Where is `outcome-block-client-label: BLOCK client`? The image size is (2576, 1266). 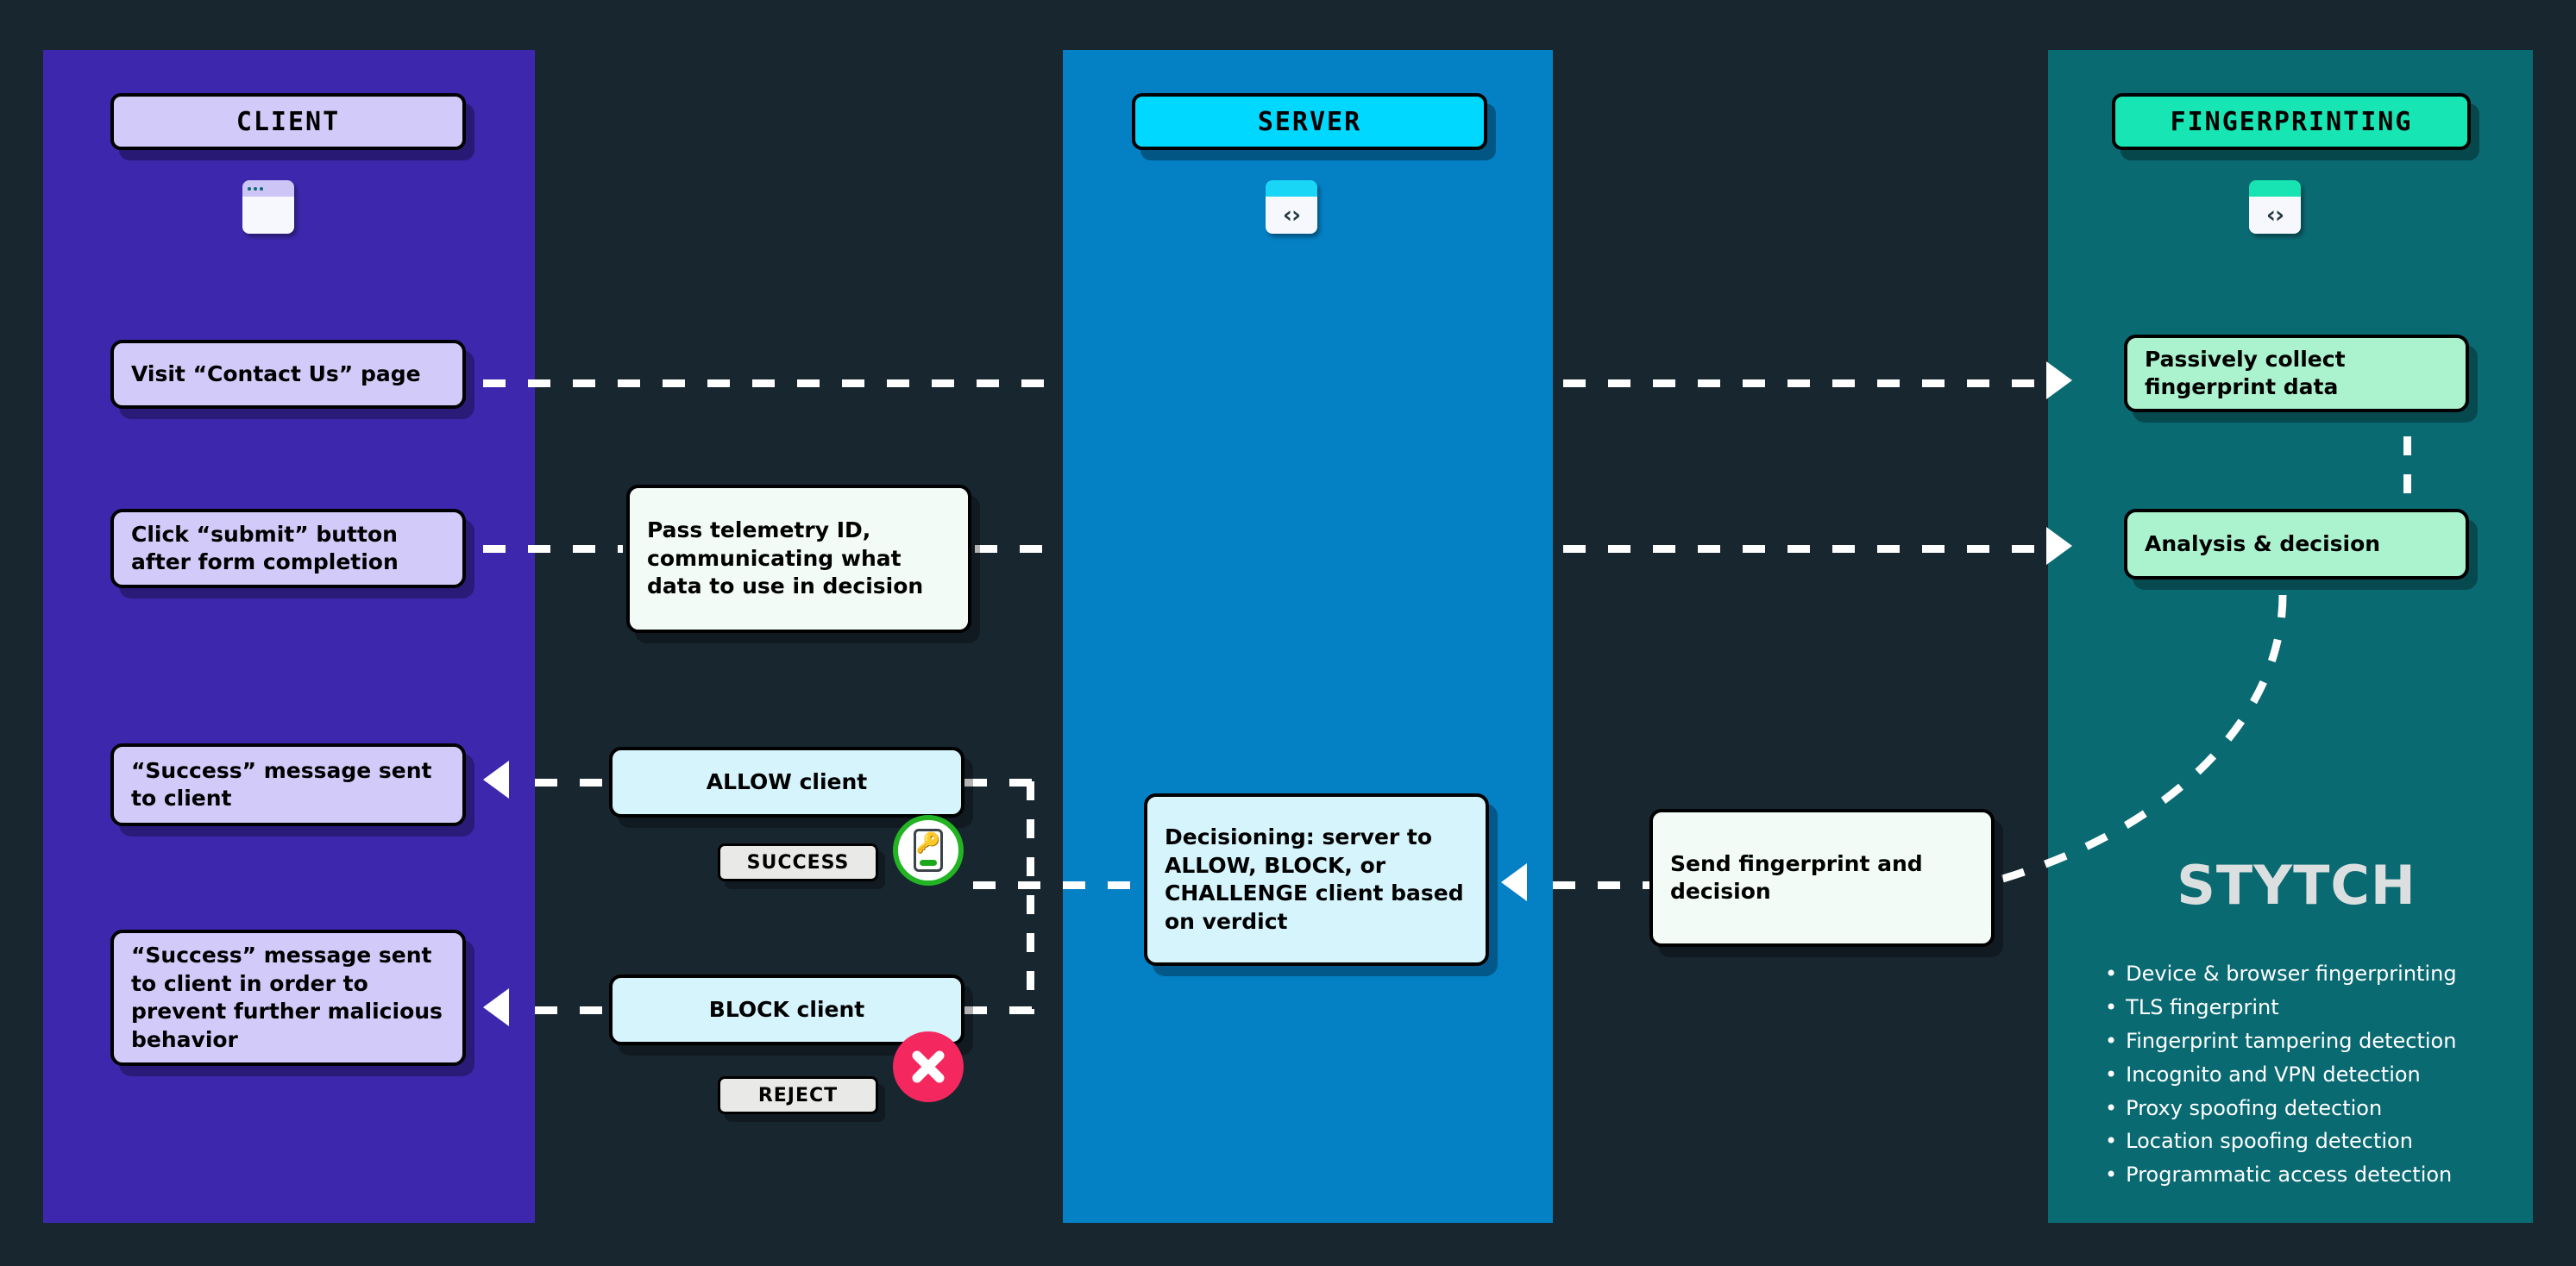
outcome-block-client-label: BLOCK client is located at coordinates (786, 1009).